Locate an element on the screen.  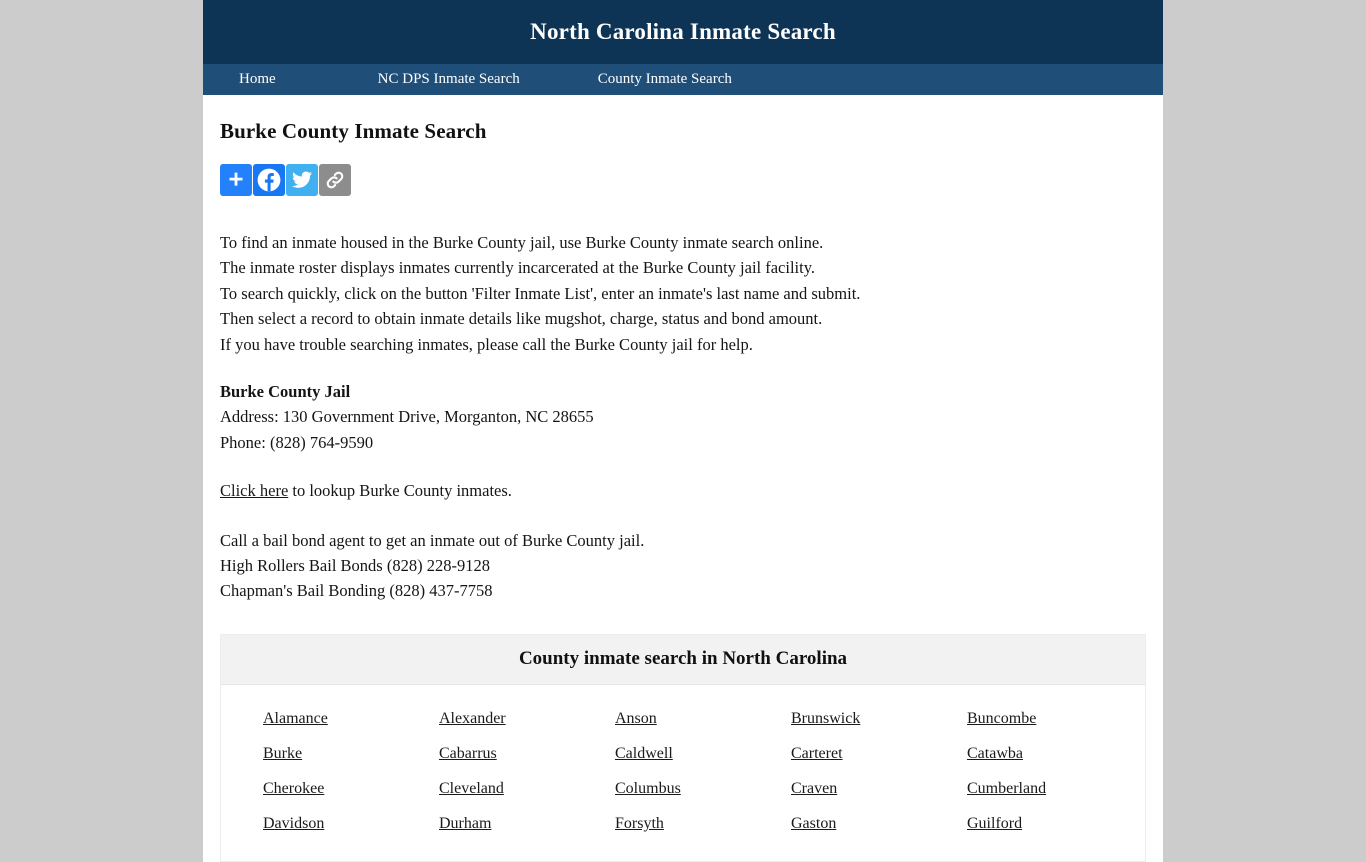
jail-name: Burke County Jail is located at coordinates (285, 392).